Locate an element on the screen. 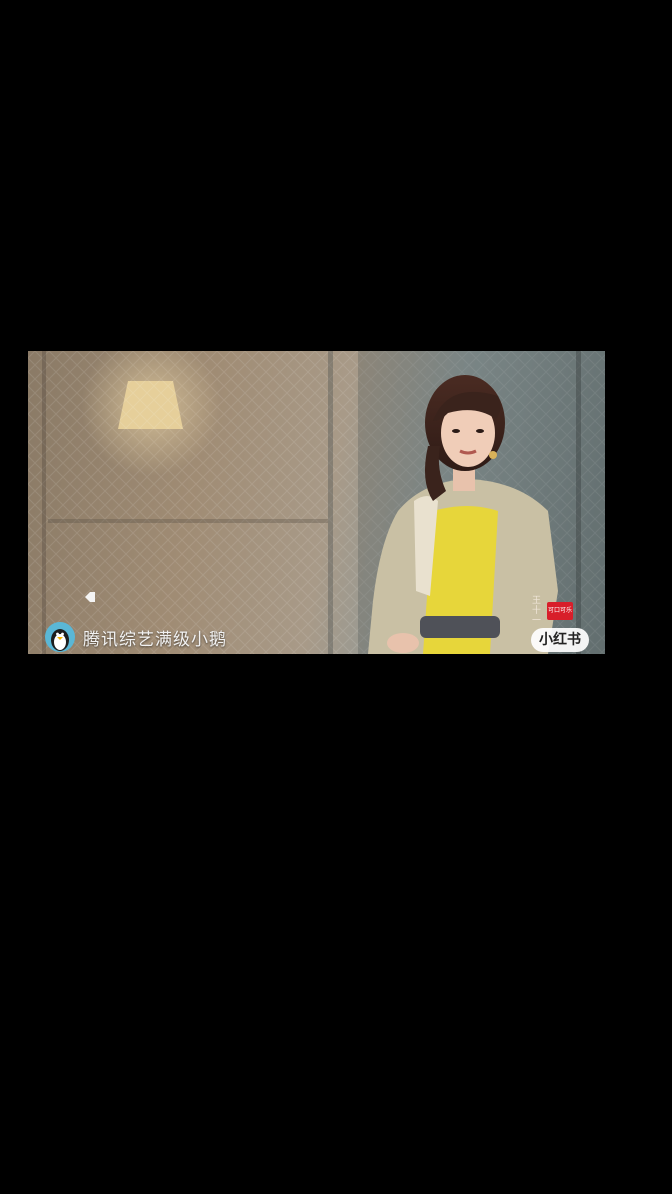 The image size is (672, 1194). penguin-icon is located at coordinates (60, 637).